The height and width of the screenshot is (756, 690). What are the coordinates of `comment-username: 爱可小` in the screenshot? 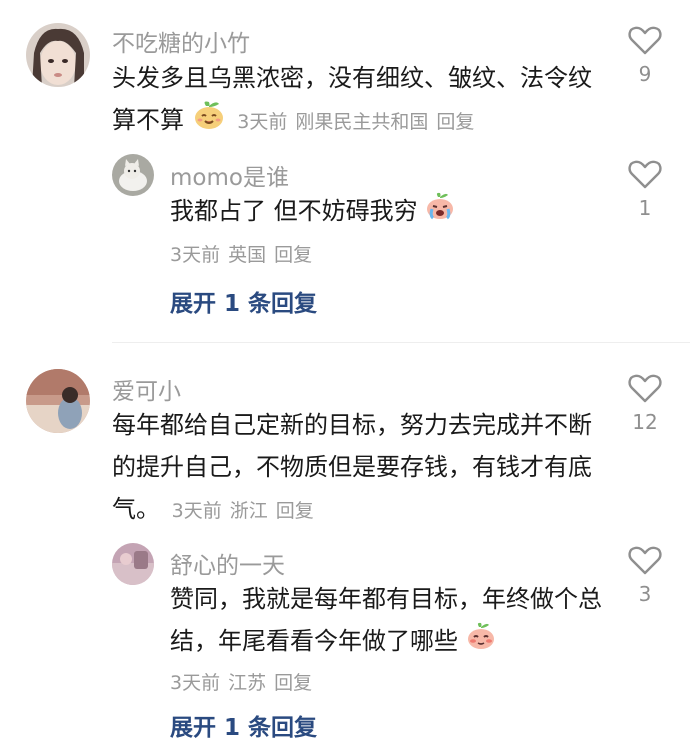 It's located at (146, 389).